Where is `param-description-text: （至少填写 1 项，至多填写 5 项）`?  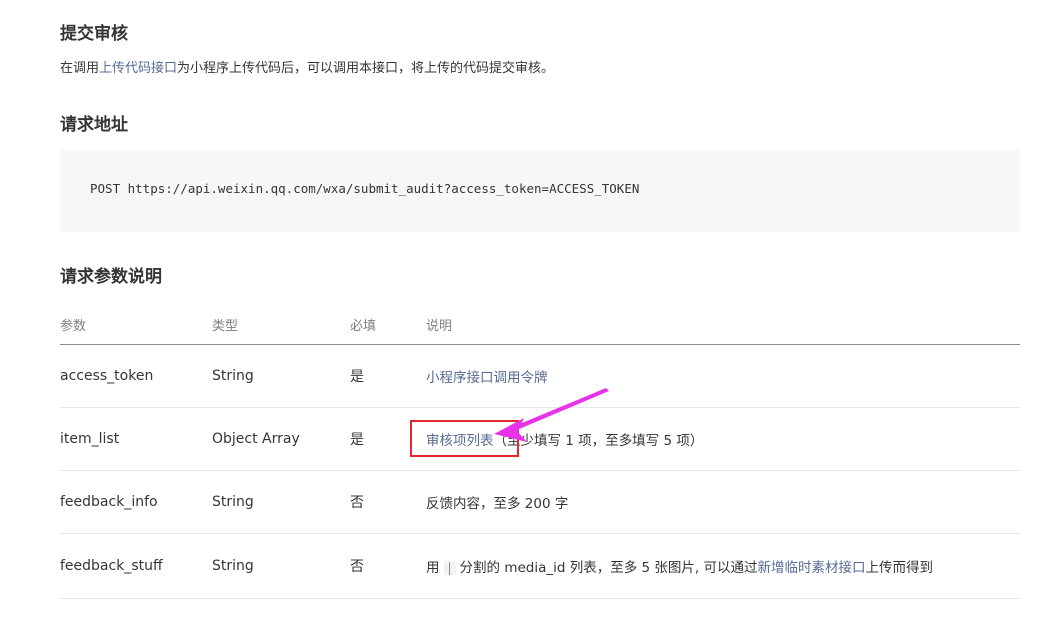 param-description-text: （至少填写 1 项，至多填写 5 项） is located at coordinates (598, 441).